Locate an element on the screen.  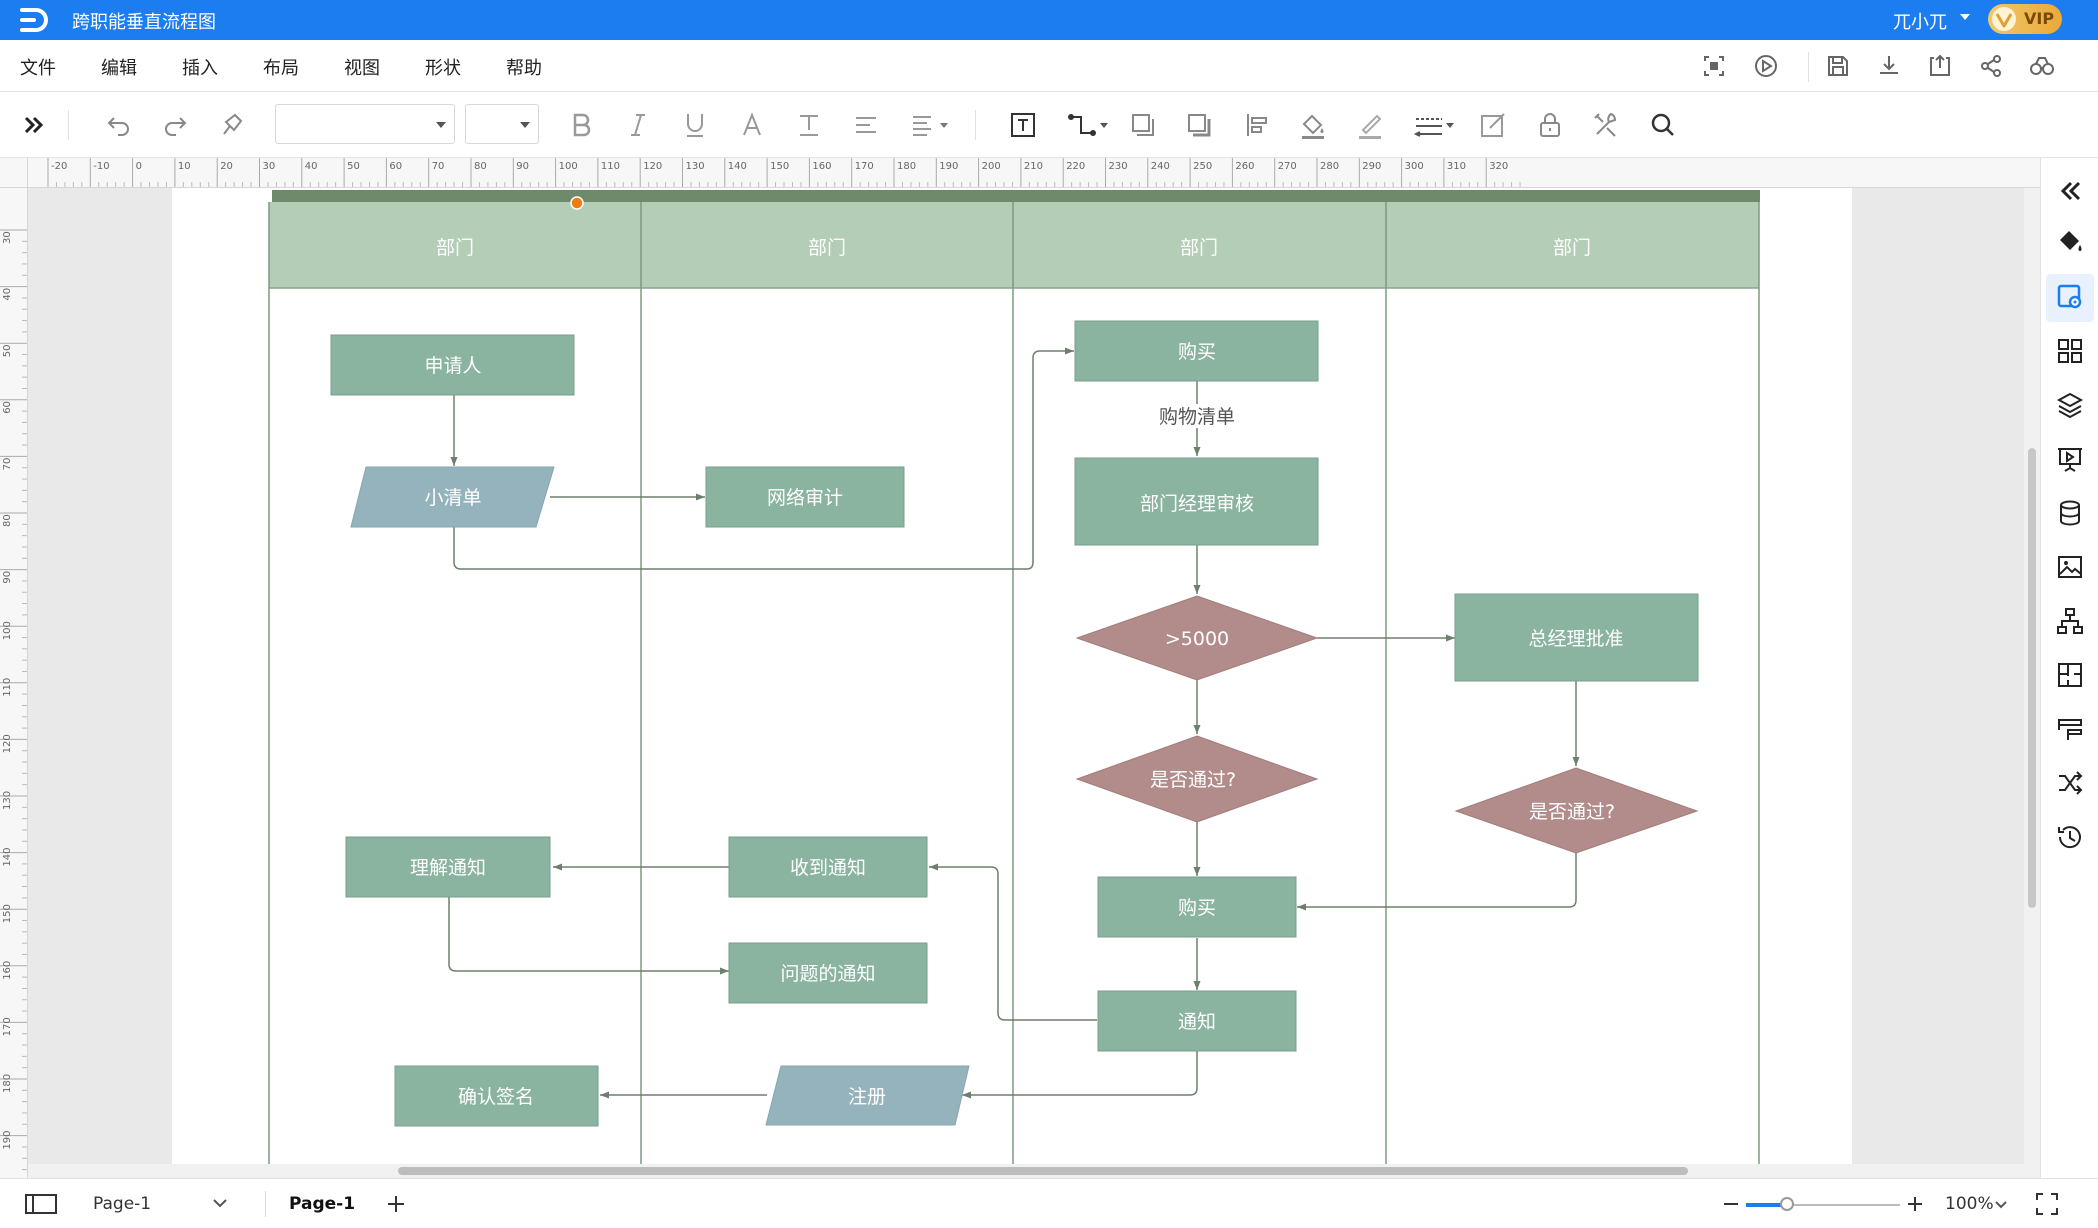
align-objects-icon is located at coordinates (1257, 125).